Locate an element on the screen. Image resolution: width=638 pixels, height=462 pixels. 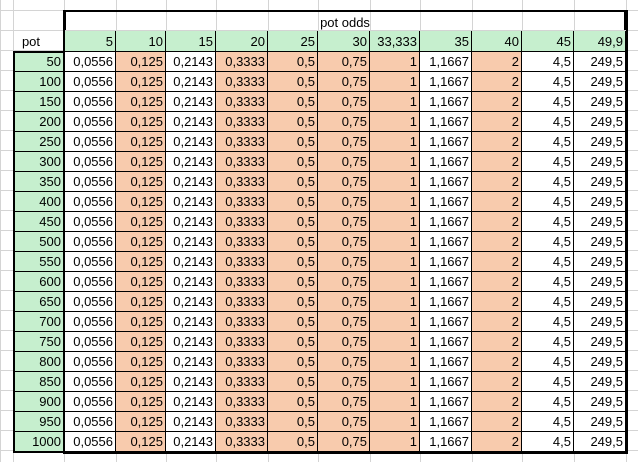
row-header-cell: 600 is located at coordinates (38, 282).